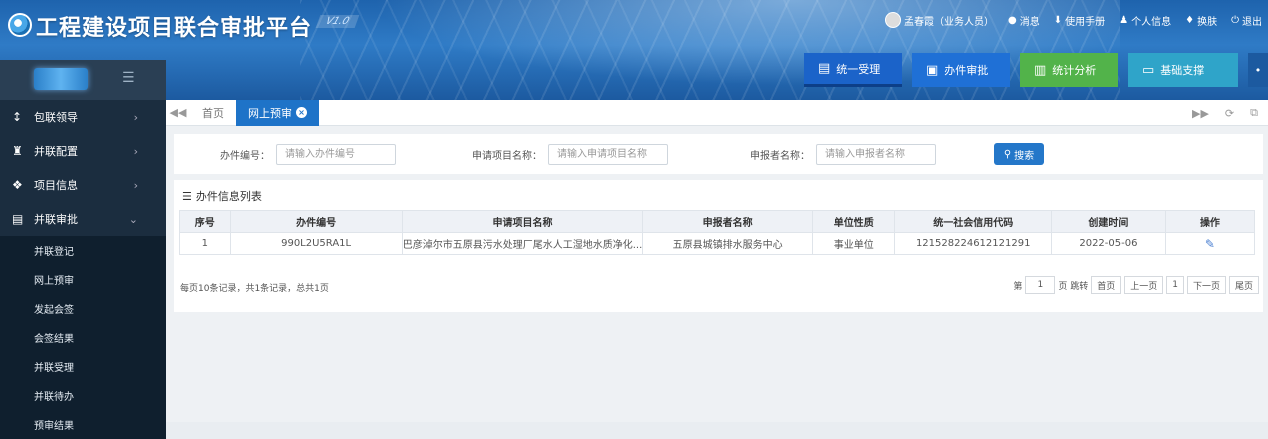 This screenshot has height=439, width=1268. I want to click on profile-link: ♟ 个人信息, so click(1145, 20).